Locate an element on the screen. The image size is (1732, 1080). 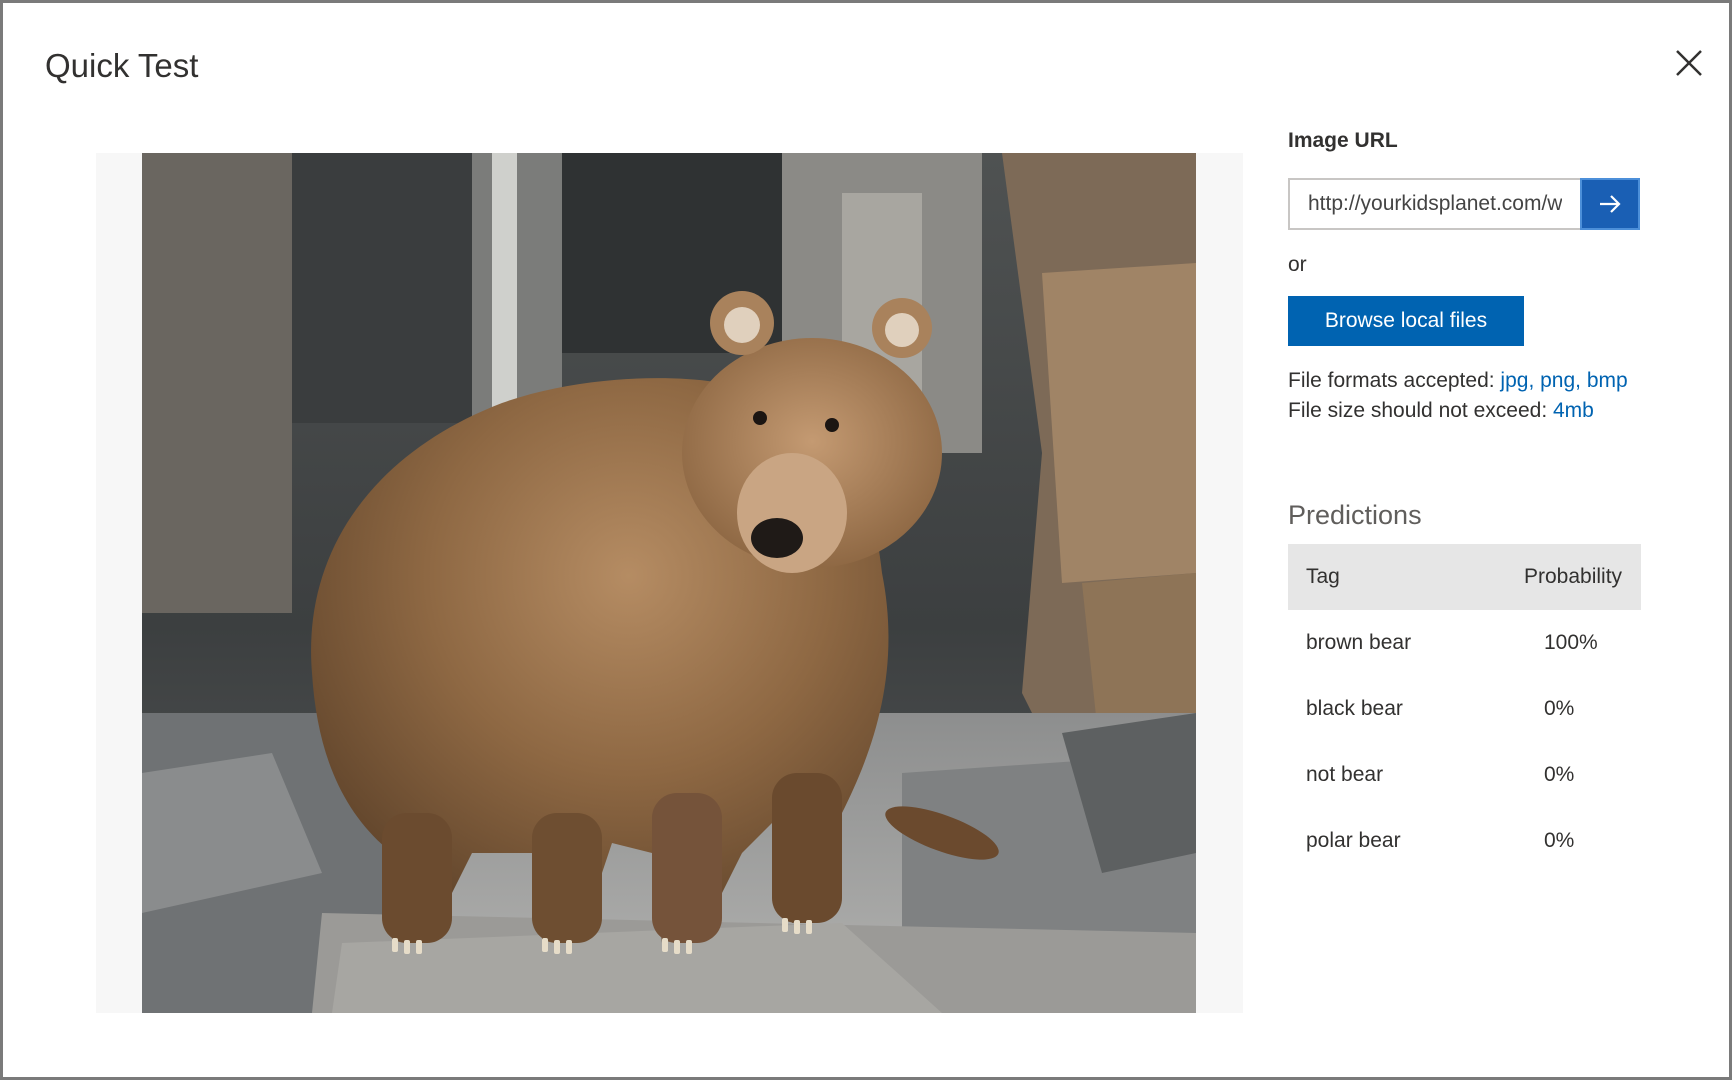
file-size-info: File size should not exceed: 4mb is located at coordinates (1441, 411).